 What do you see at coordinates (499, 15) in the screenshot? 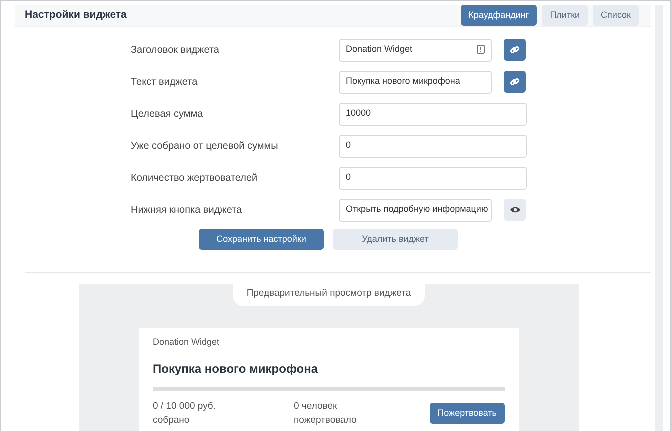
I see `view-tab: Краудфандинг` at bounding box center [499, 15].